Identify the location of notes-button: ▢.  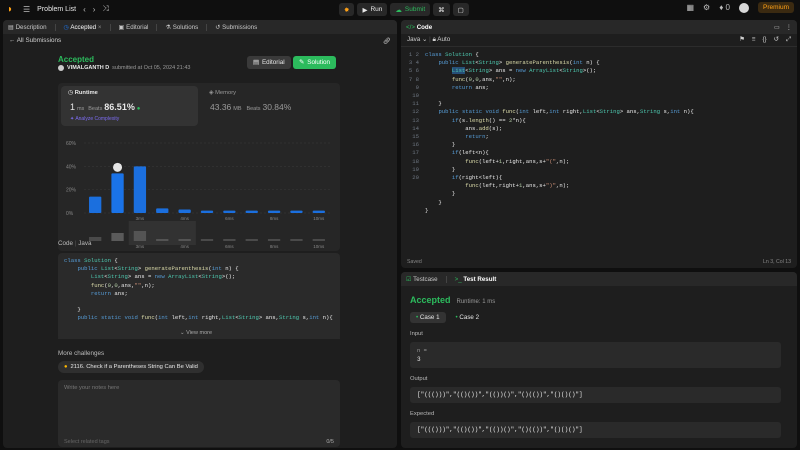
(460, 9).